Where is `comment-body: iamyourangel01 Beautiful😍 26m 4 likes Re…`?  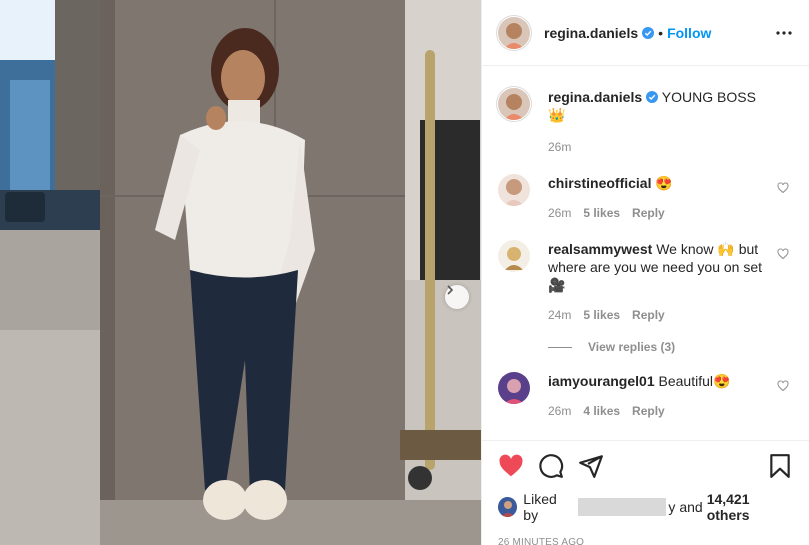
comment-body: iamyourangel01 Beautiful😍 26m 4 likes Re… is located at coordinates (660, 396).